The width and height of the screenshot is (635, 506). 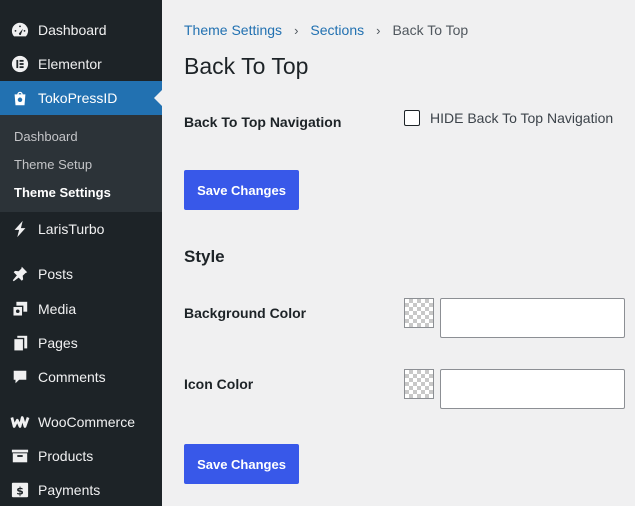 I want to click on sidebar-item-label: Elementor, so click(x=70, y=64).